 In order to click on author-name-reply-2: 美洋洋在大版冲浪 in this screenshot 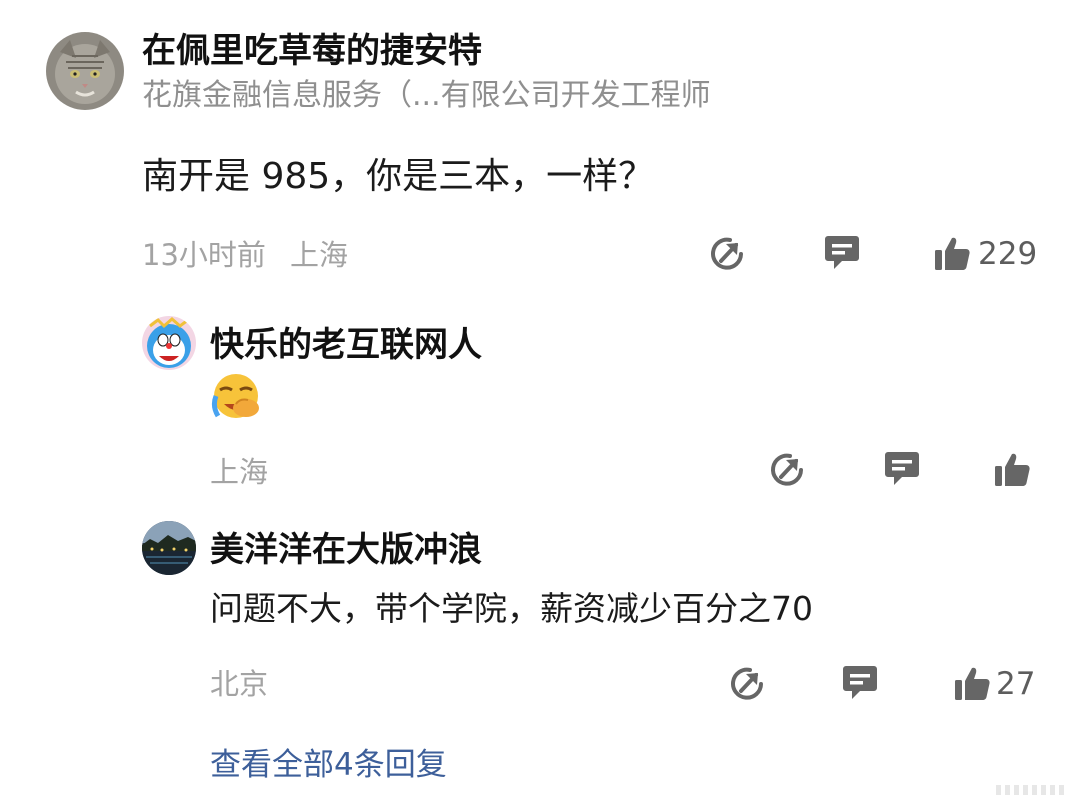, I will do `click(346, 550)`.